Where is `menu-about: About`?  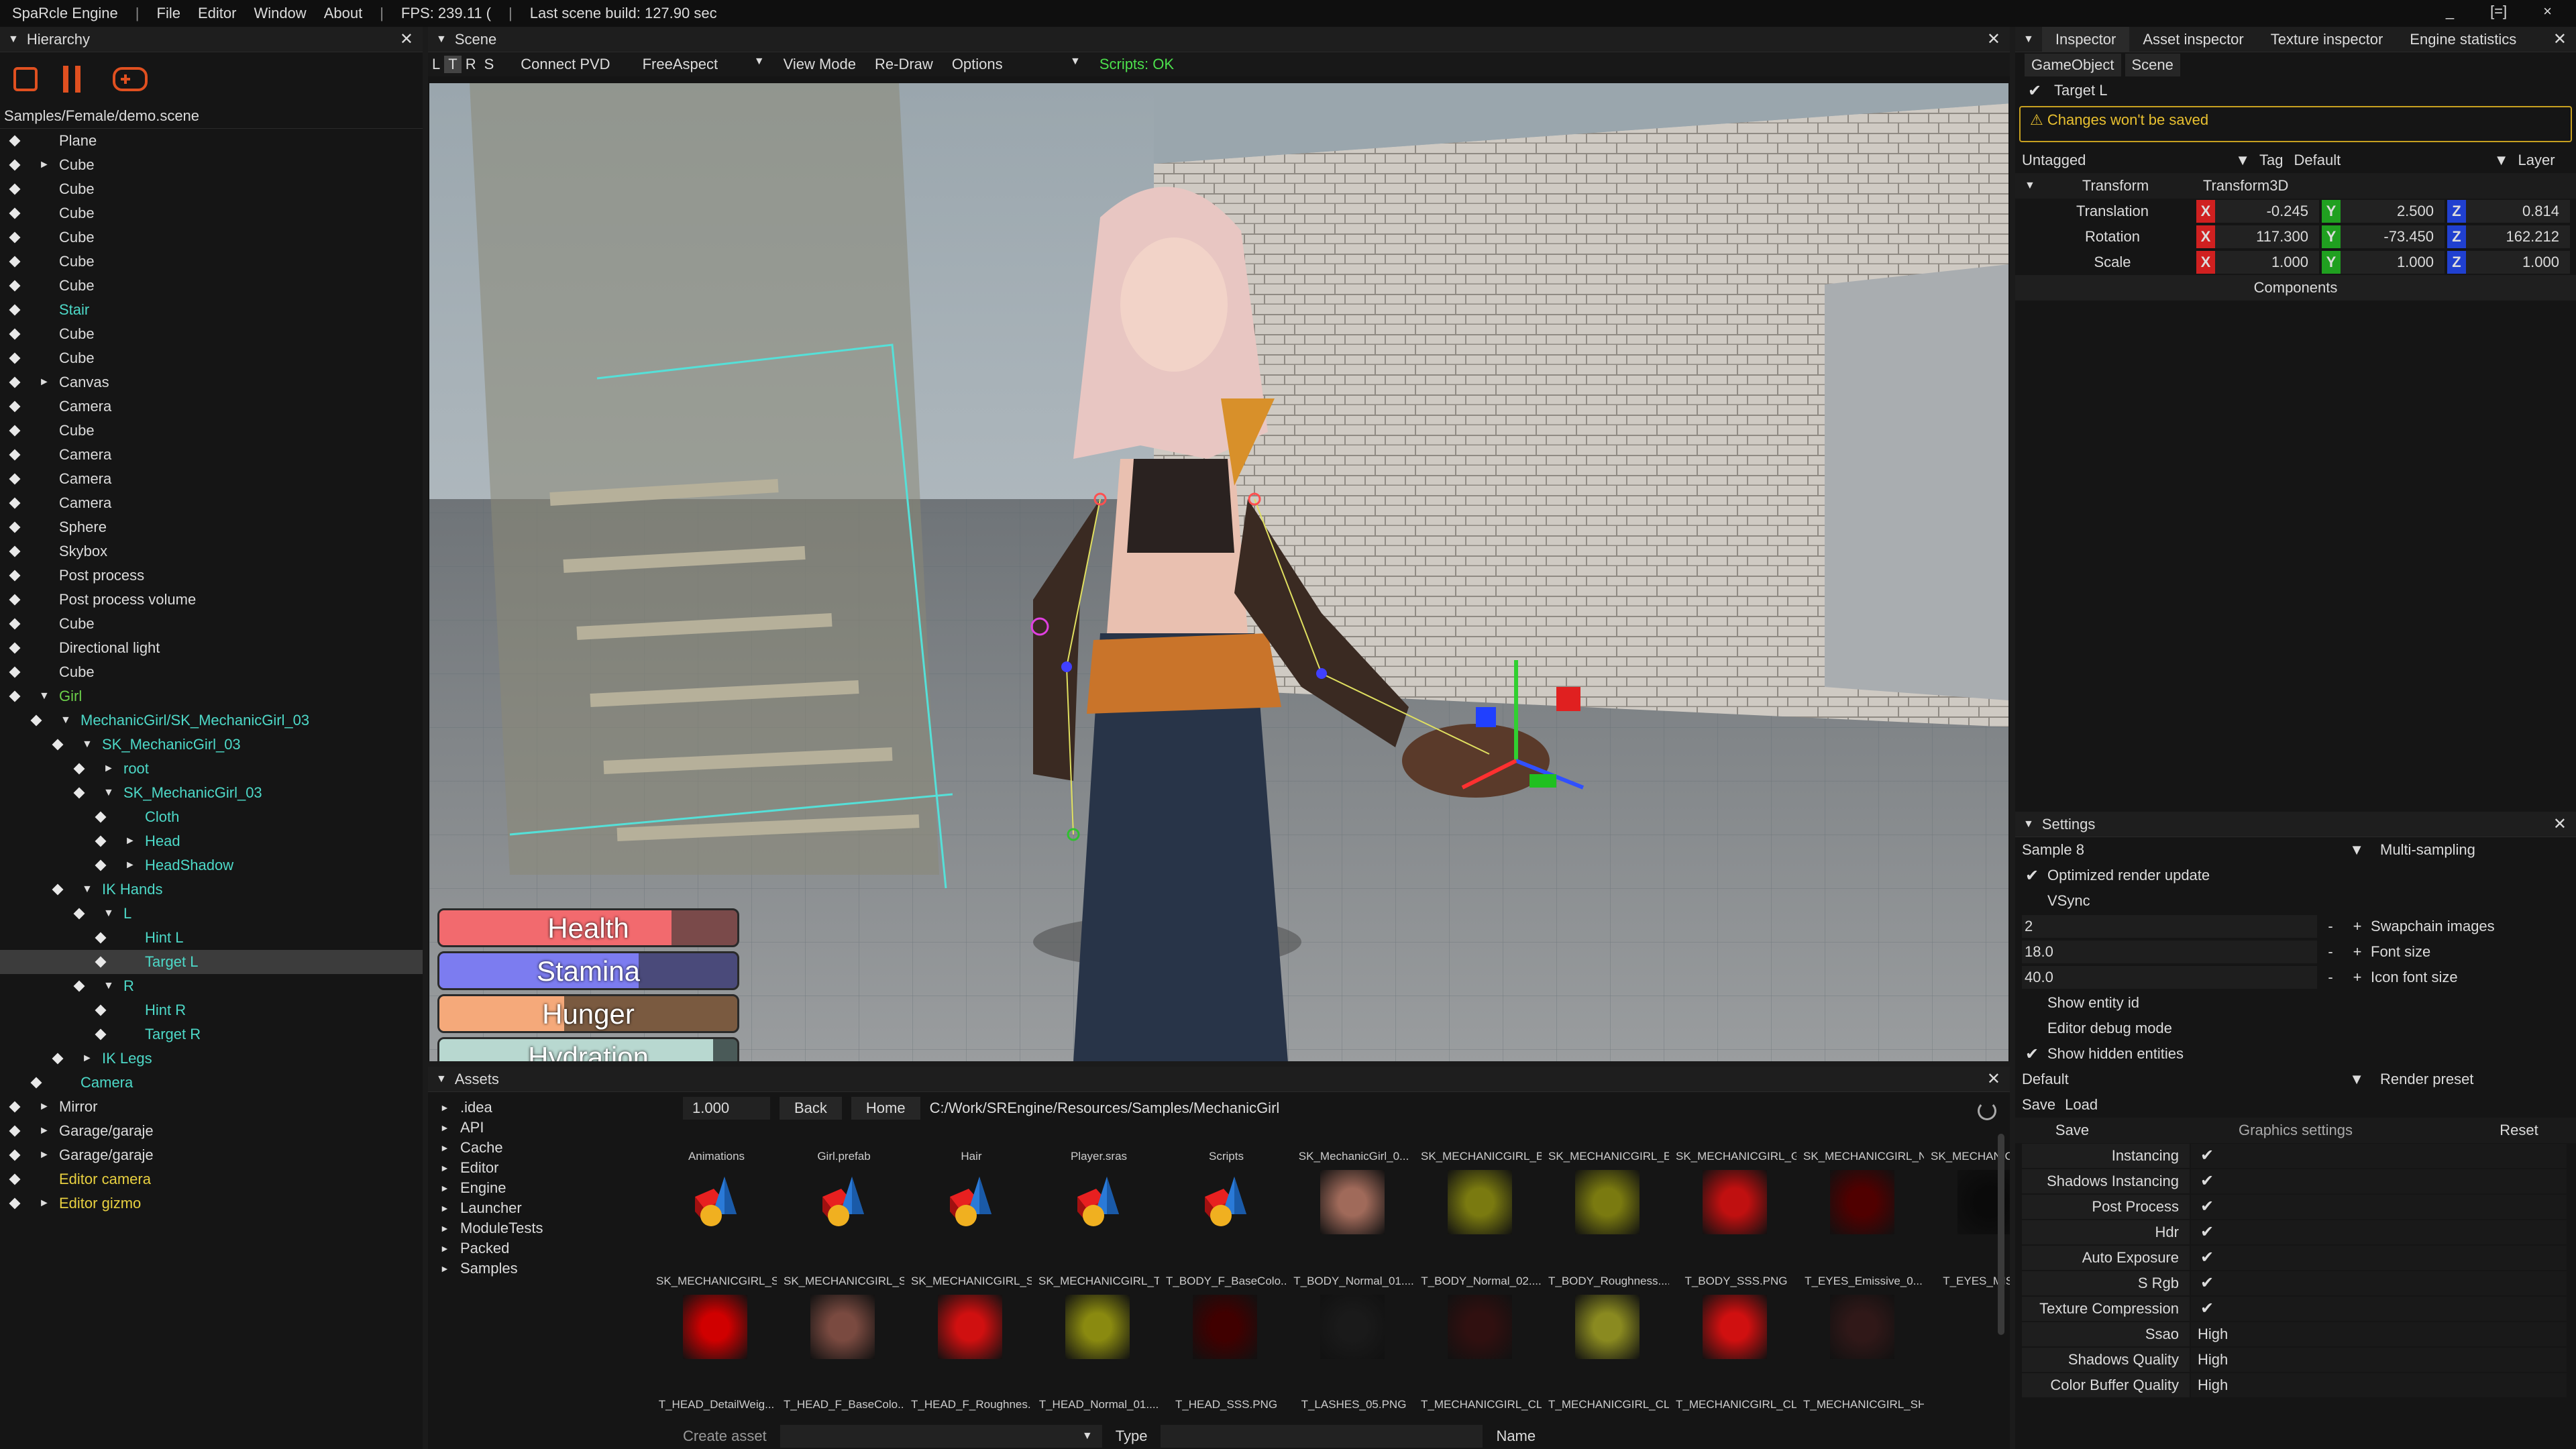
menu-about: About is located at coordinates (343, 13).